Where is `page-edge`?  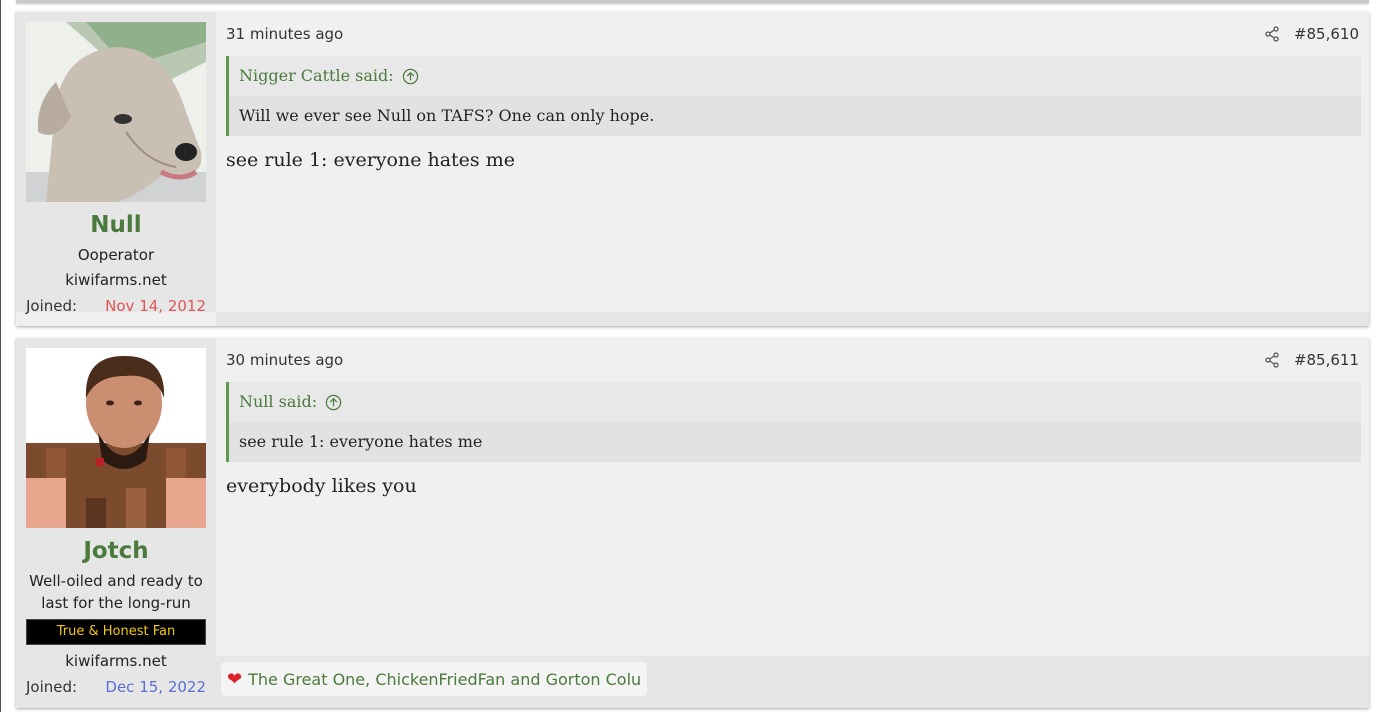
page-edge is located at coordinates (0, 356).